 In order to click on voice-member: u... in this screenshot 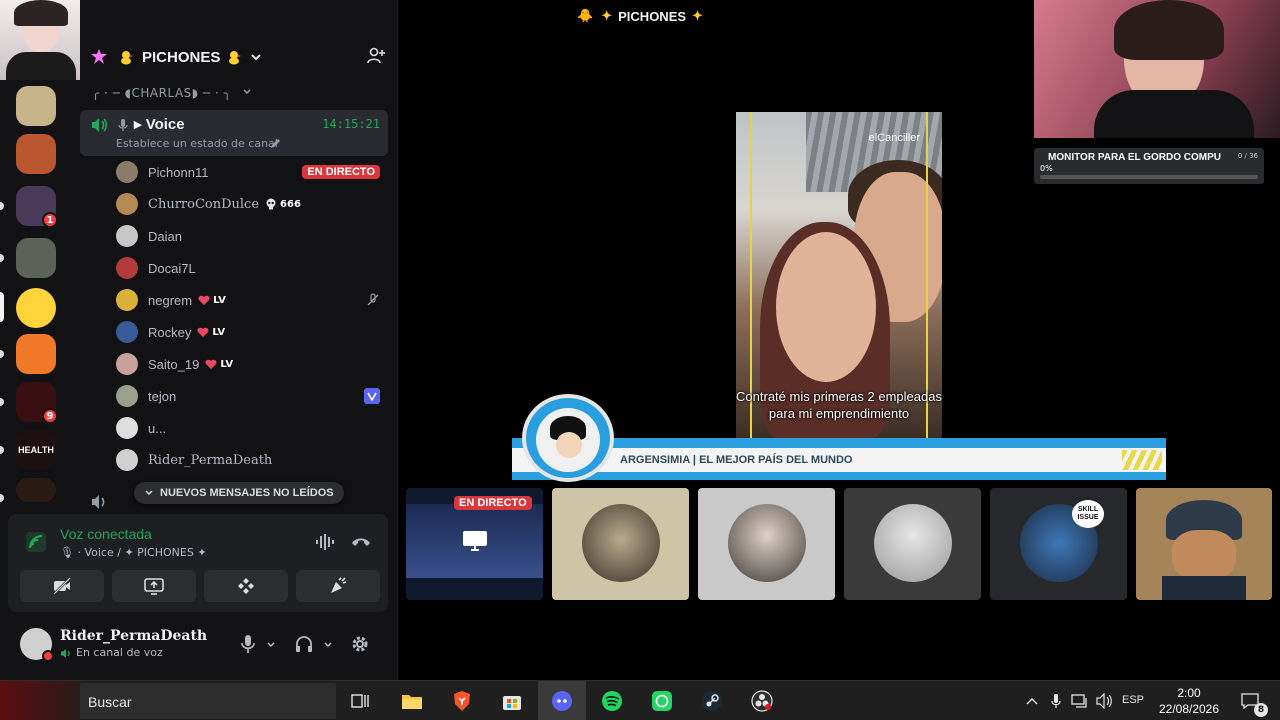, I will do `click(252, 428)`.